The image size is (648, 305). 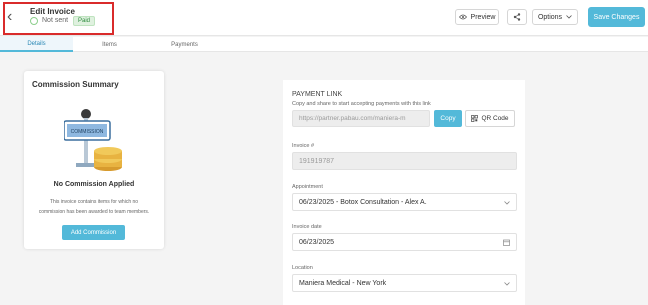 What do you see at coordinates (87, 132) in the screenshot?
I see `commission-sign-label: COMMISSION` at bounding box center [87, 132].